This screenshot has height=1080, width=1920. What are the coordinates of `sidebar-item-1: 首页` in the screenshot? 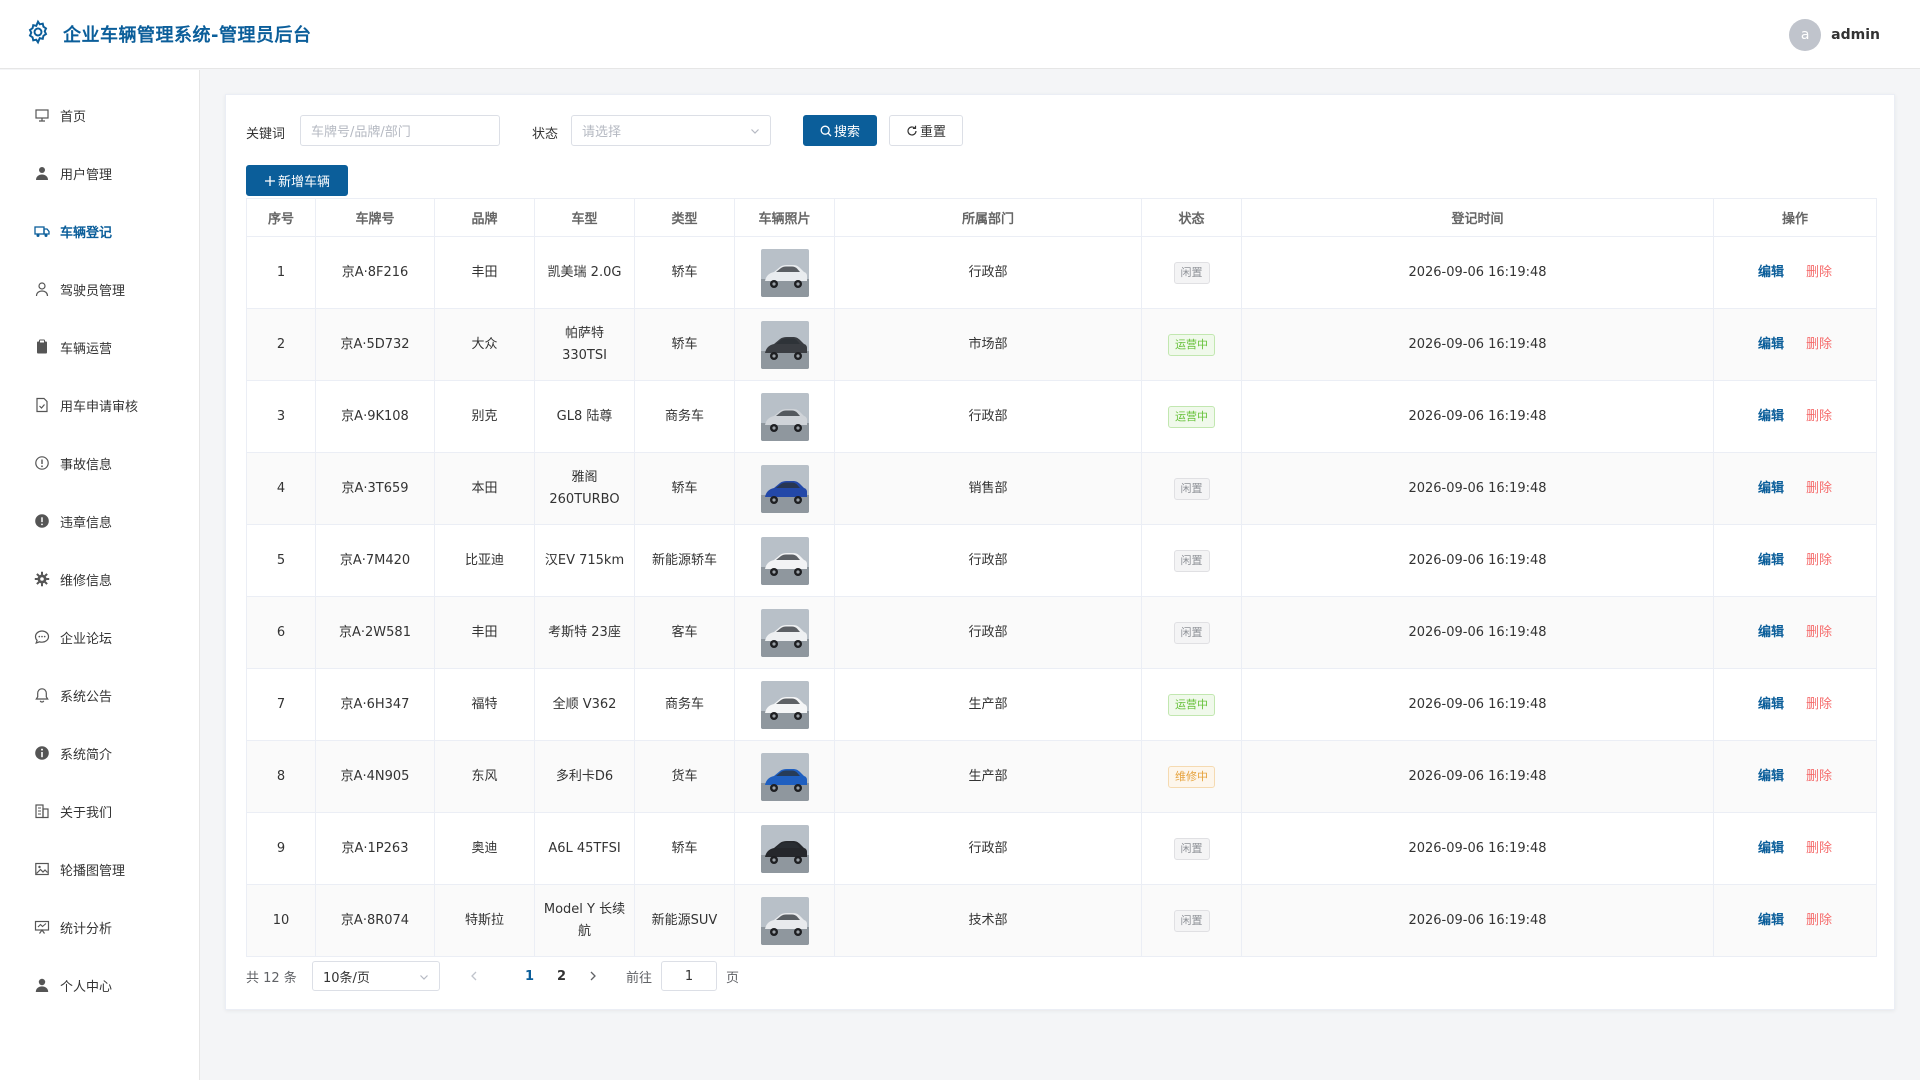 It's located at (99, 115).